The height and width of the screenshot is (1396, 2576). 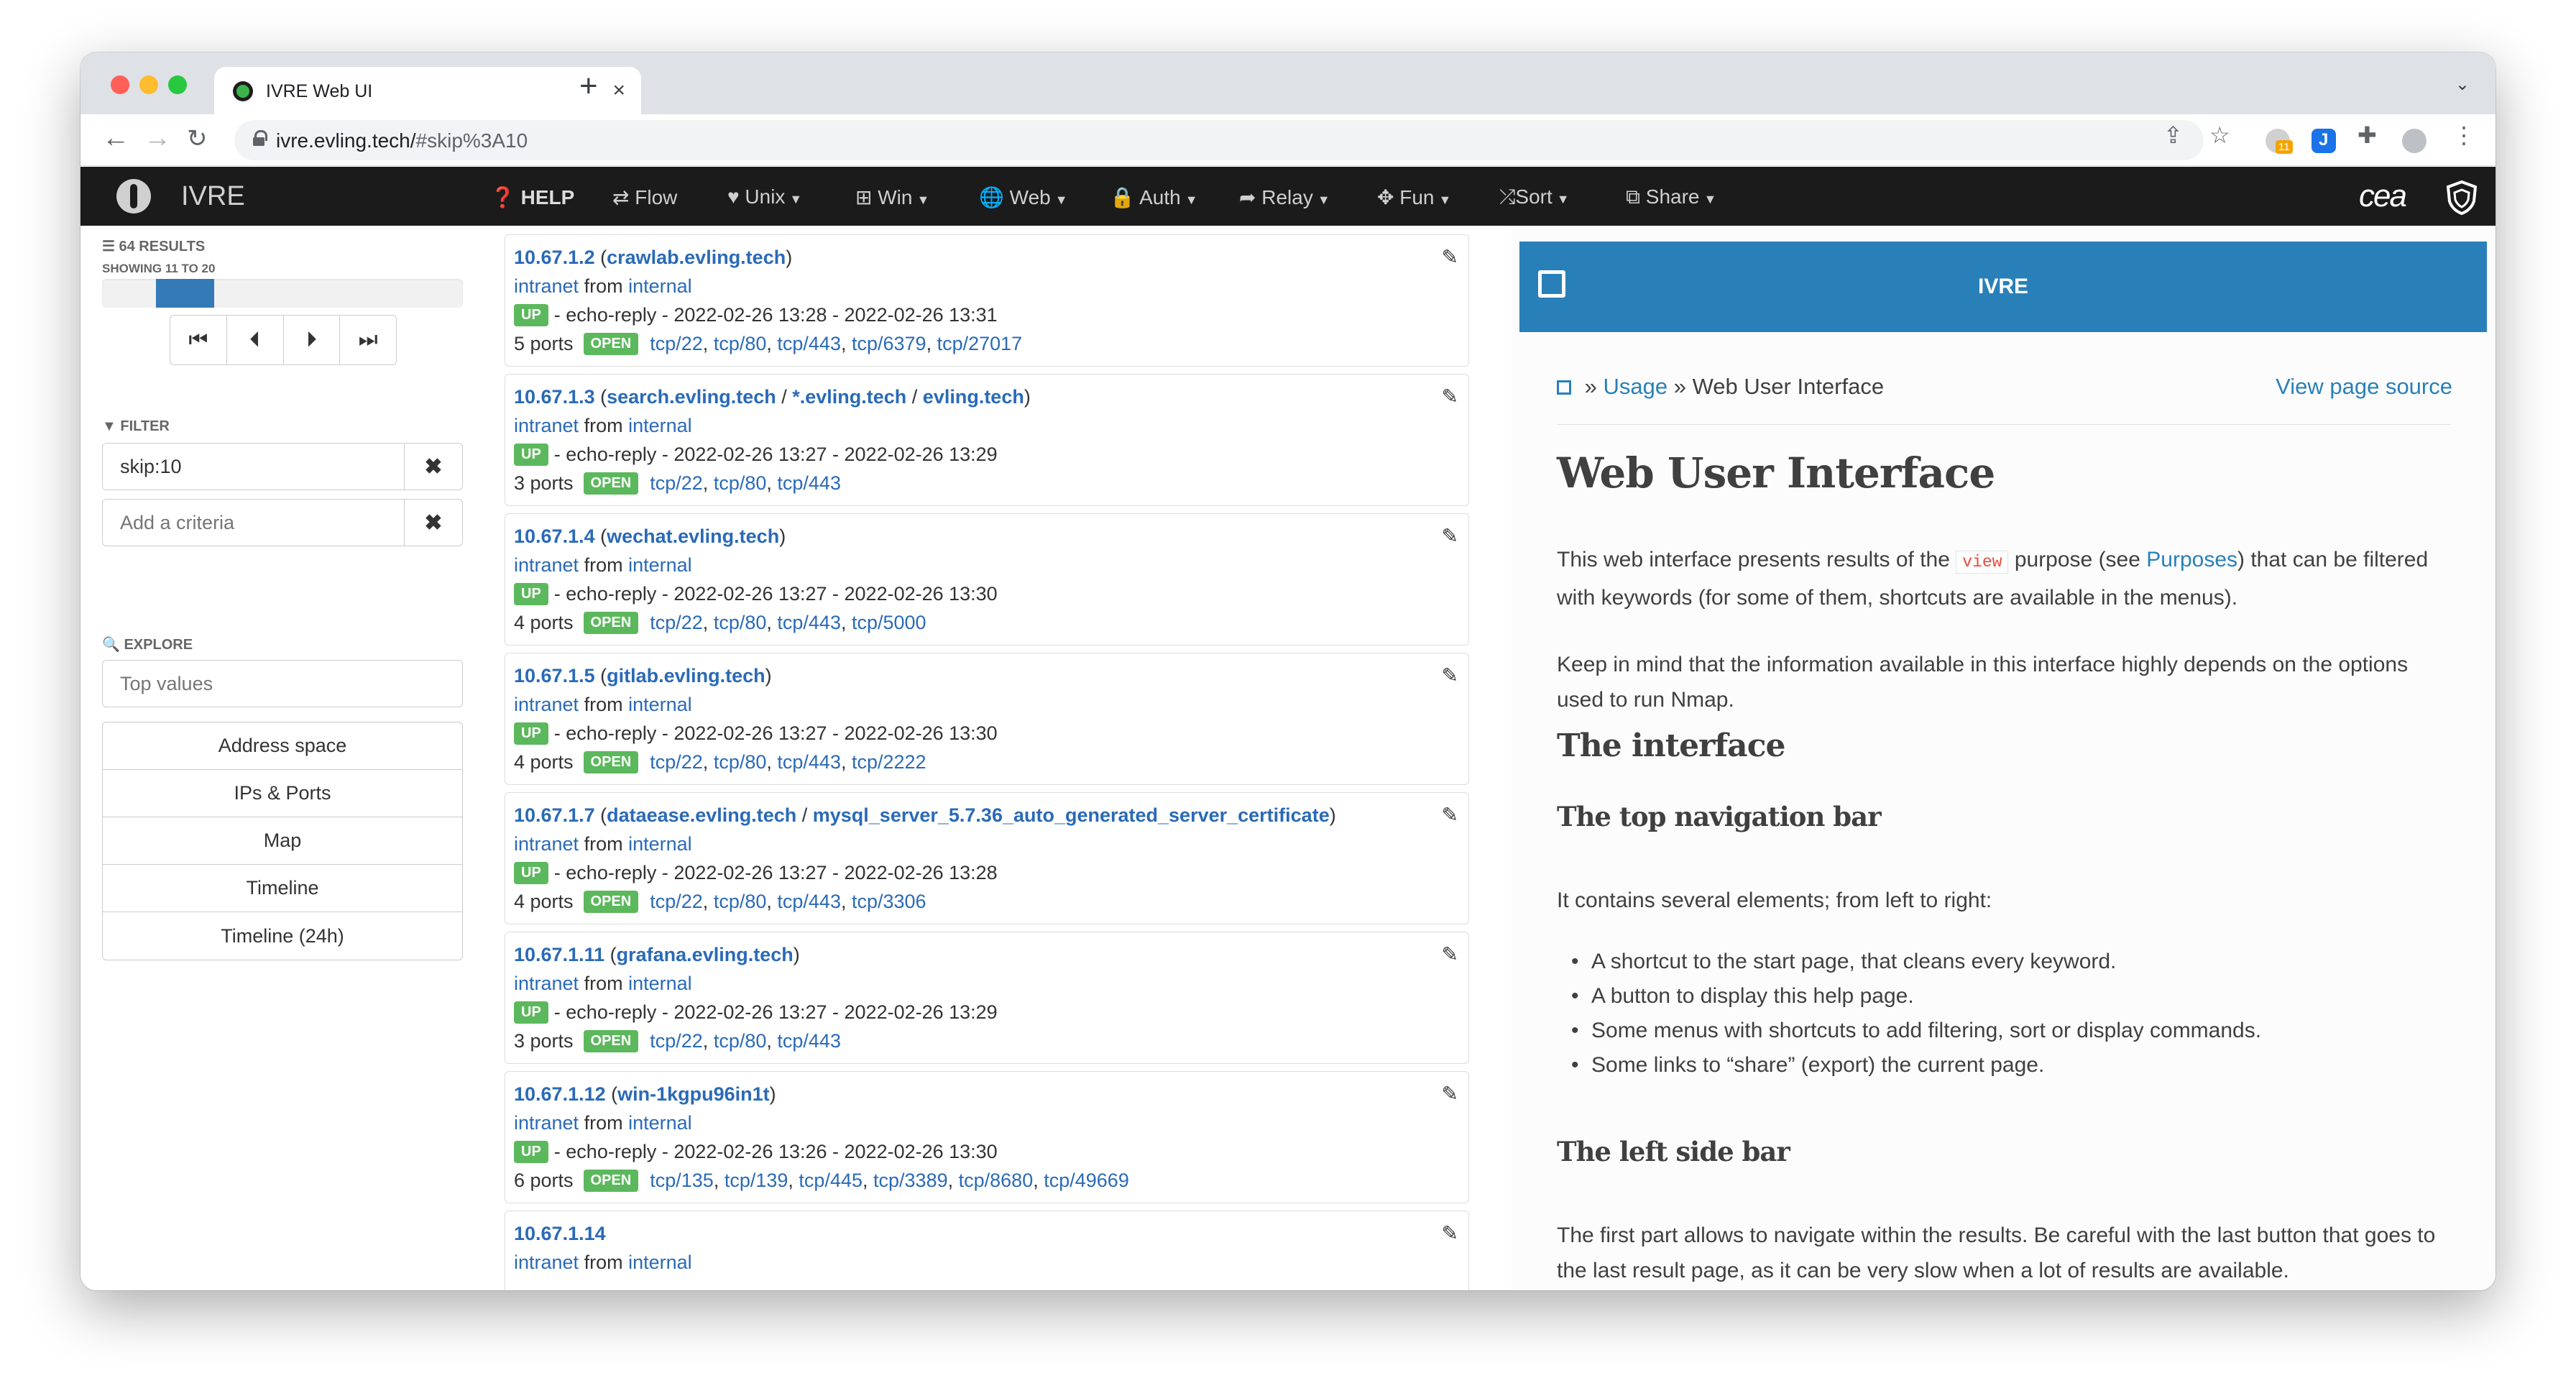 What do you see at coordinates (889, 901) in the screenshot?
I see `port-link: tcp/3306` at bounding box center [889, 901].